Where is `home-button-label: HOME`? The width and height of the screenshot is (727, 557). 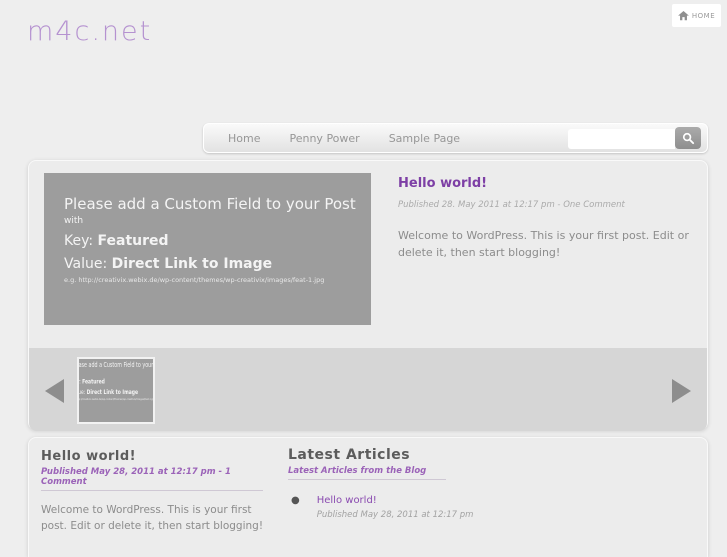
home-button-label: HOME is located at coordinates (703, 15).